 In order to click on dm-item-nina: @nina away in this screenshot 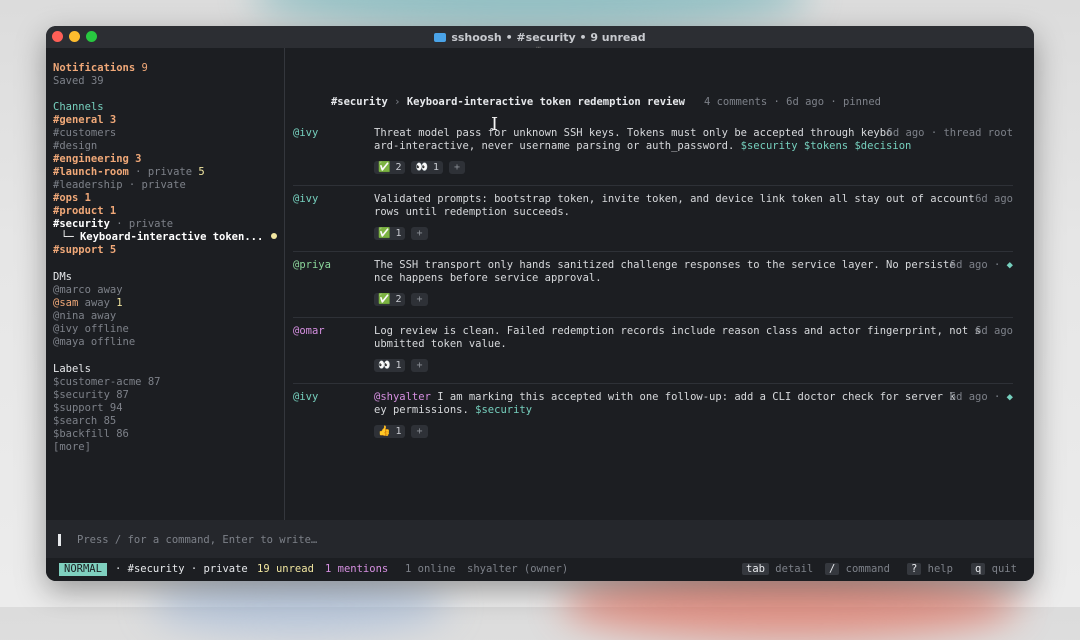, I will do `click(84, 316)`.